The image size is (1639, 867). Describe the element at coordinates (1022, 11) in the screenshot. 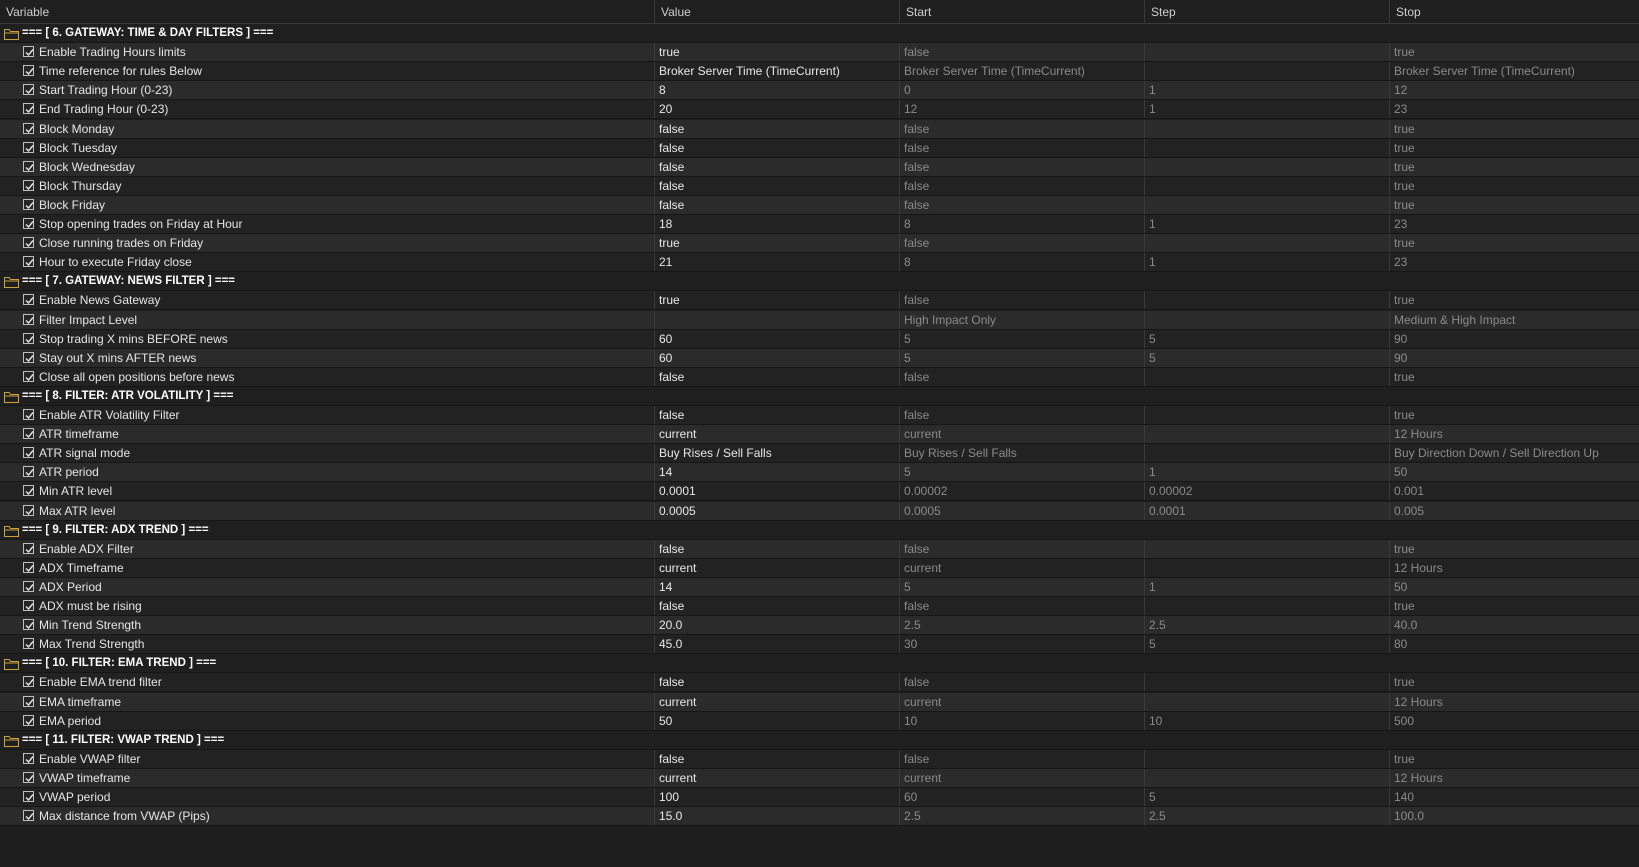

I see `column-header-start: Start` at that location.